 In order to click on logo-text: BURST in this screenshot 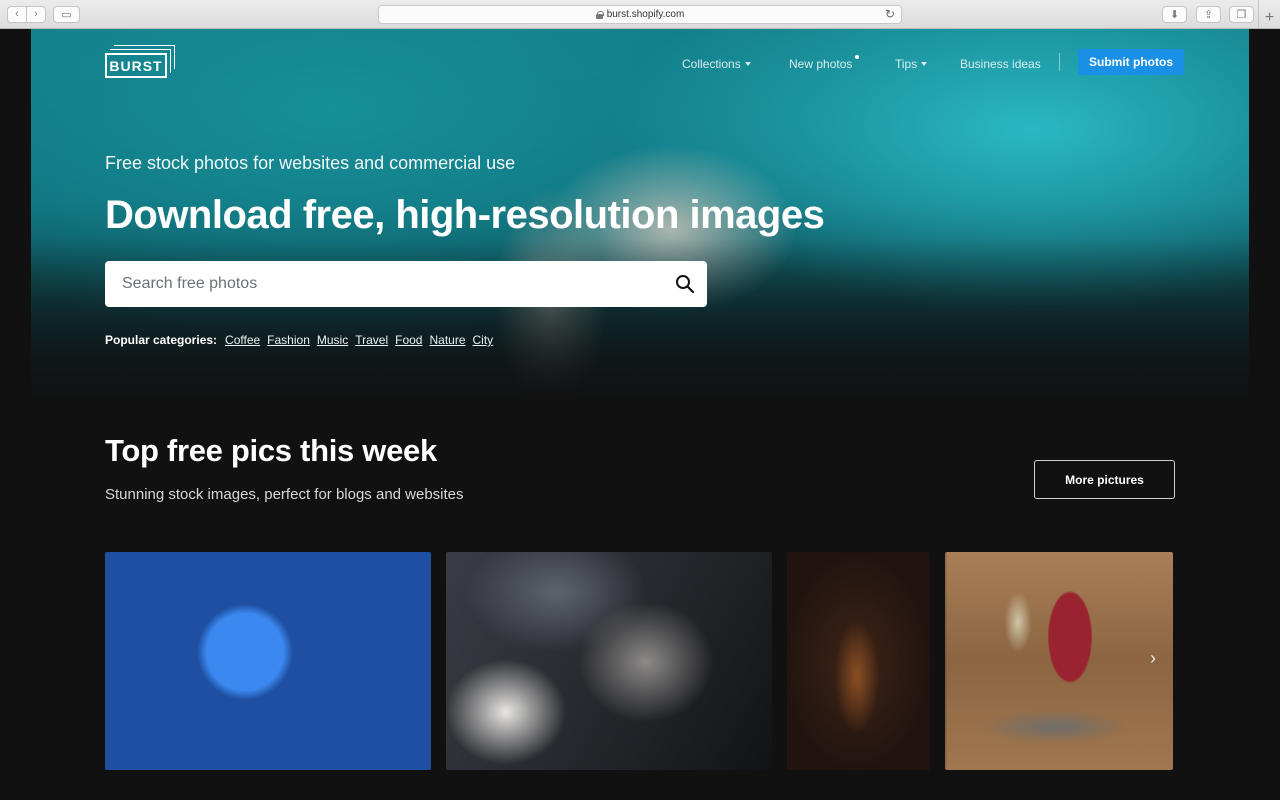, I will do `click(136, 65)`.